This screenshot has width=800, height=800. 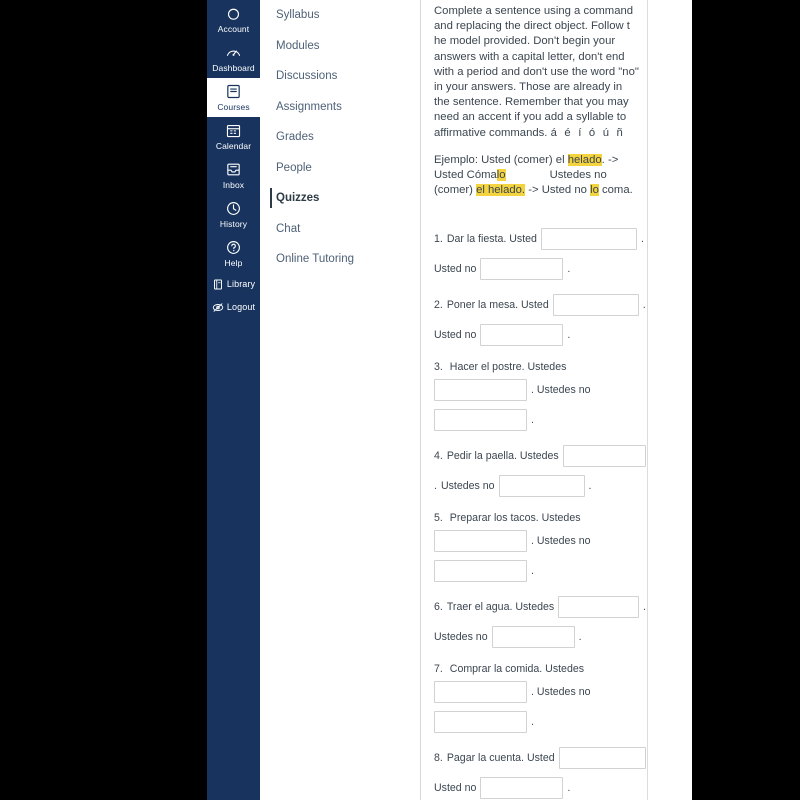 I want to click on quiz-item-number: 5., so click(x=438, y=518).